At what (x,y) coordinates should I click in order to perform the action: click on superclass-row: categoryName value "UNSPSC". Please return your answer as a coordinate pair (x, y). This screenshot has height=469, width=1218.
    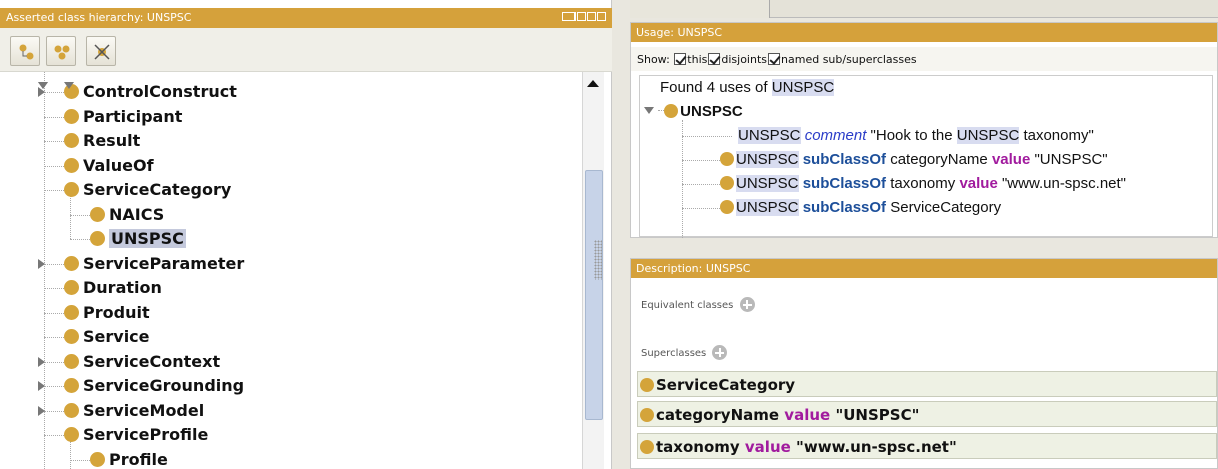
    Looking at the image, I should click on (927, 414).